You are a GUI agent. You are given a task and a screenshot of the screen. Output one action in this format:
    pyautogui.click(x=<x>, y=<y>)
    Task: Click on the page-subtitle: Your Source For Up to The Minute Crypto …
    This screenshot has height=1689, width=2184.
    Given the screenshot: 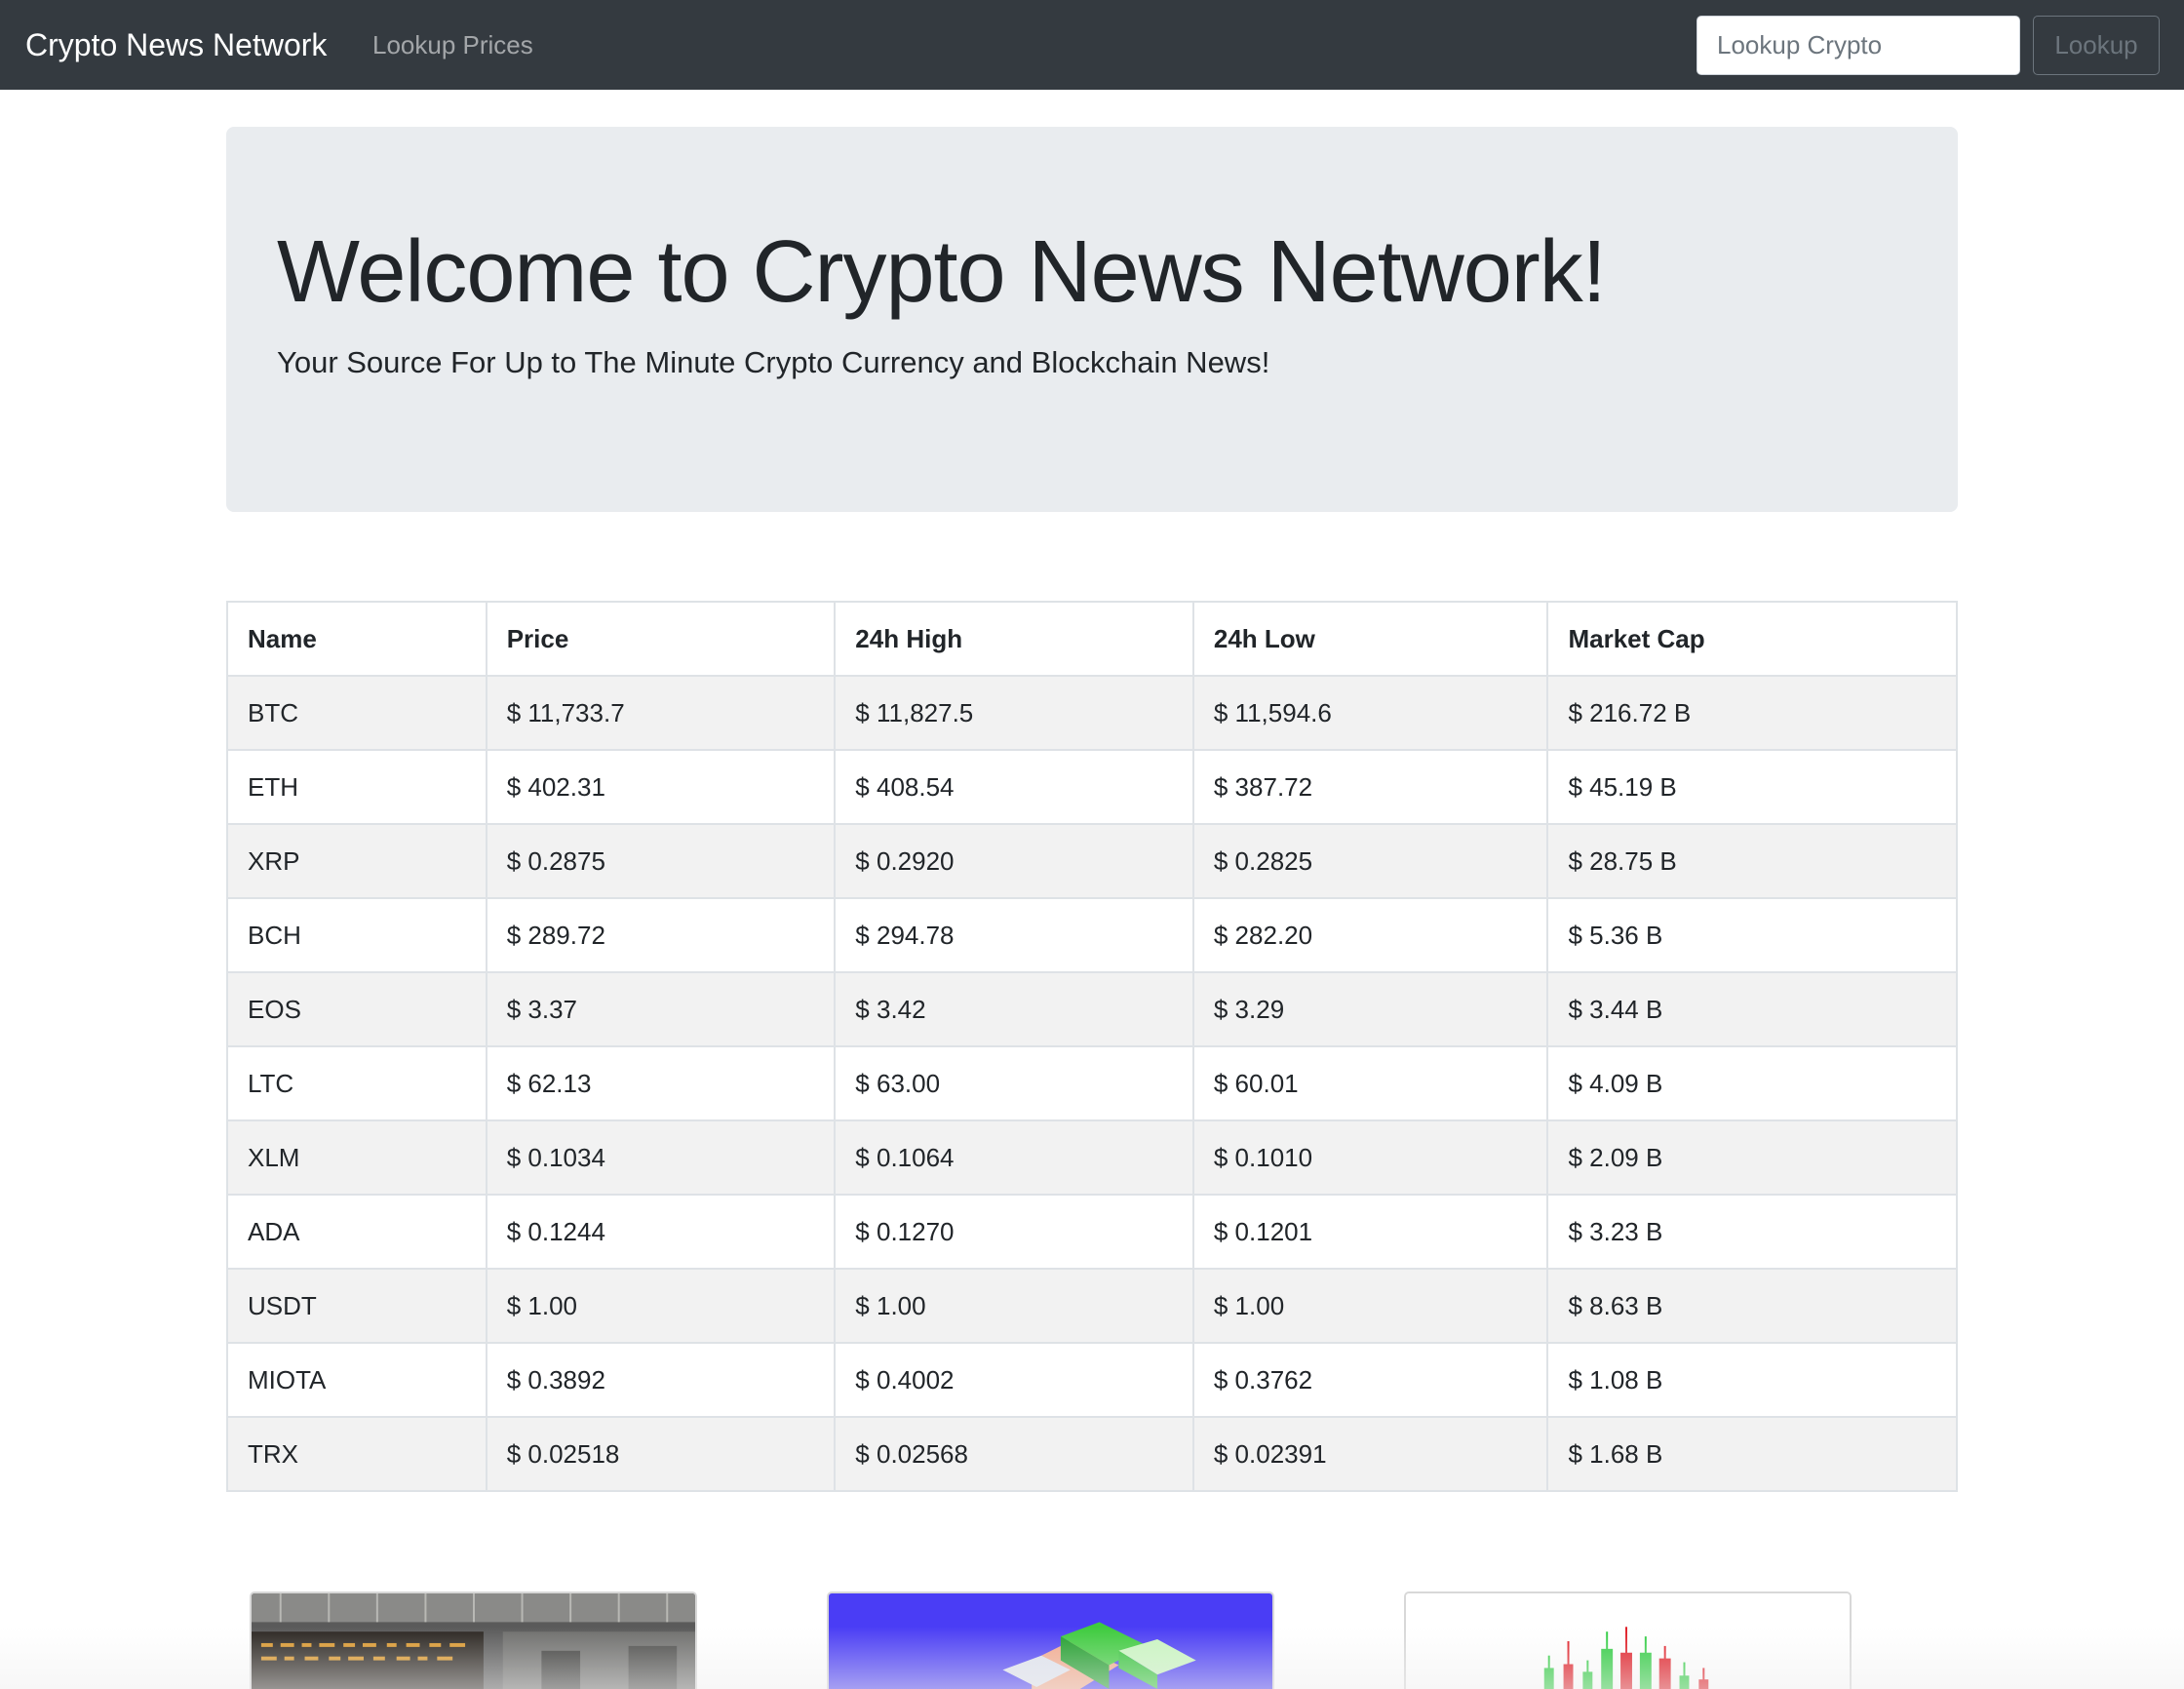 What is the action you would take?
    pyautogui.click(x=773, y=362)
    